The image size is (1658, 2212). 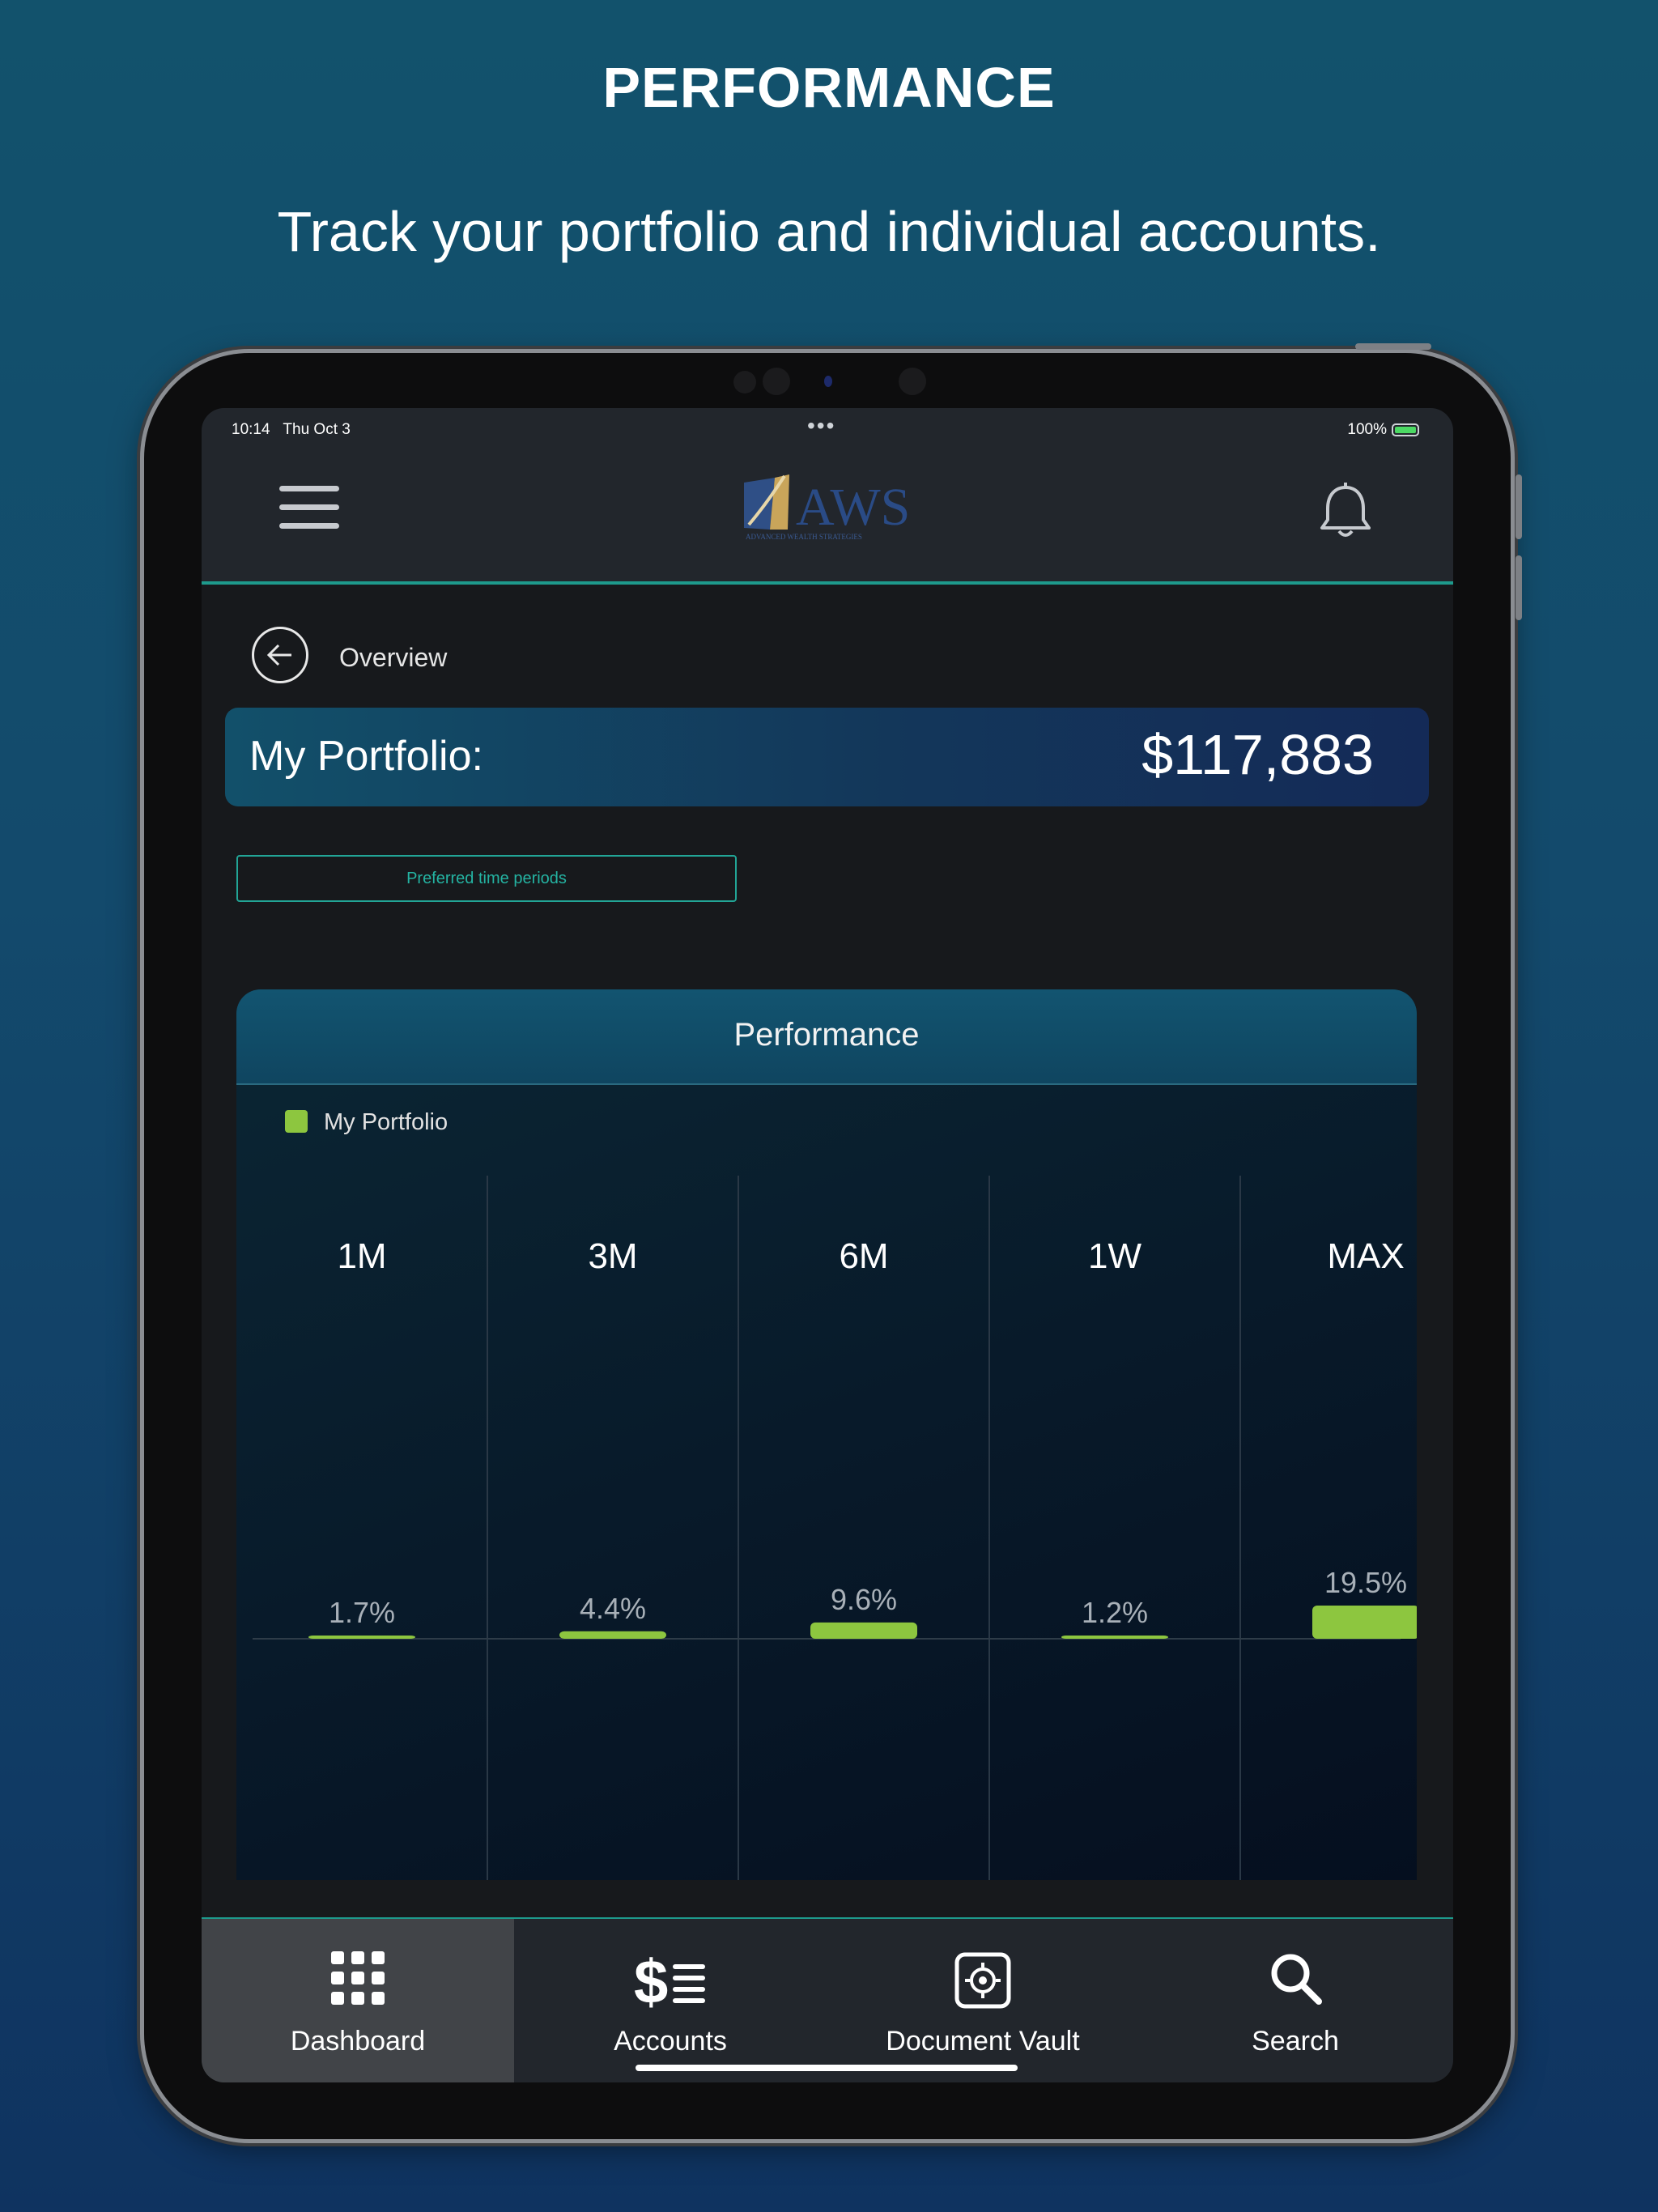 What do you see at coordinates (1115, 1613) in the screenshot?
I see `data-label: 1.2%` at bounding box center [1115, 1613].